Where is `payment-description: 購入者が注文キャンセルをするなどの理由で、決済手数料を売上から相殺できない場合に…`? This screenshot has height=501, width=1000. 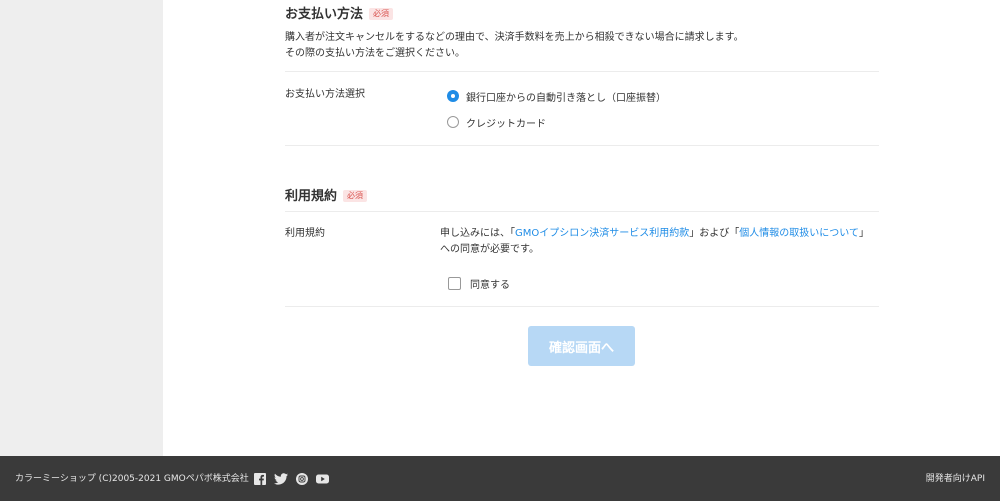 payment-description: 購入者が注文キャンセルをするなどの理由で、決済手数料を売上から相殺できない場合に… is located at coordinates (514, 46).